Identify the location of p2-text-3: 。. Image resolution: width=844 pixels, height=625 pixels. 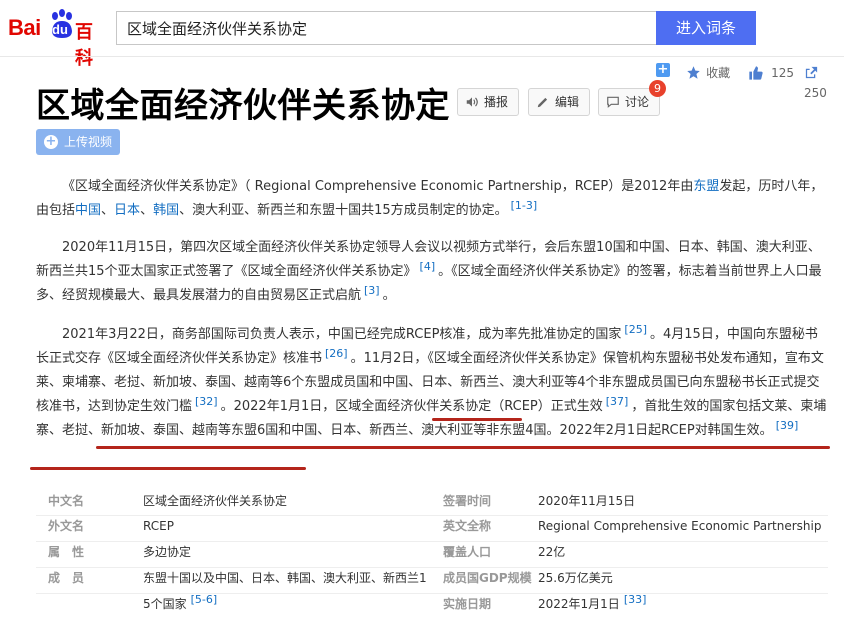
(389, 295).